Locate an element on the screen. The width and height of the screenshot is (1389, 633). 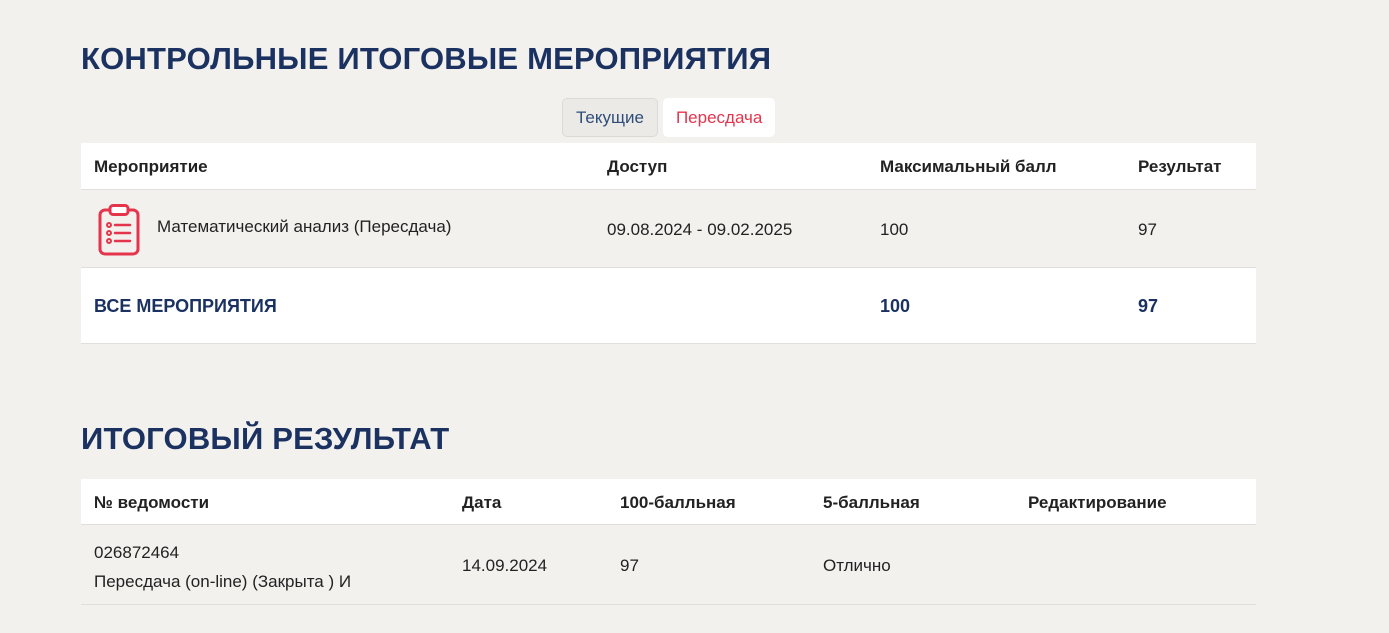
event-access: 09.08.2024 - 09.02.2025 is located at coordinates (700, 229).